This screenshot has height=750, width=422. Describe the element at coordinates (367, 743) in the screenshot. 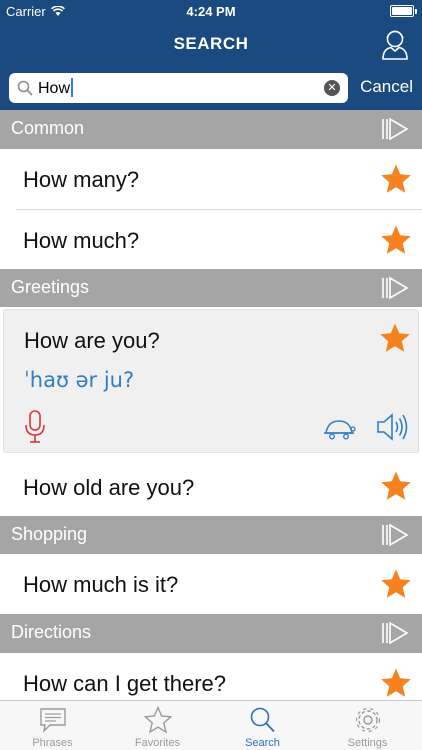

I see `tab-label: Settings` at that location.